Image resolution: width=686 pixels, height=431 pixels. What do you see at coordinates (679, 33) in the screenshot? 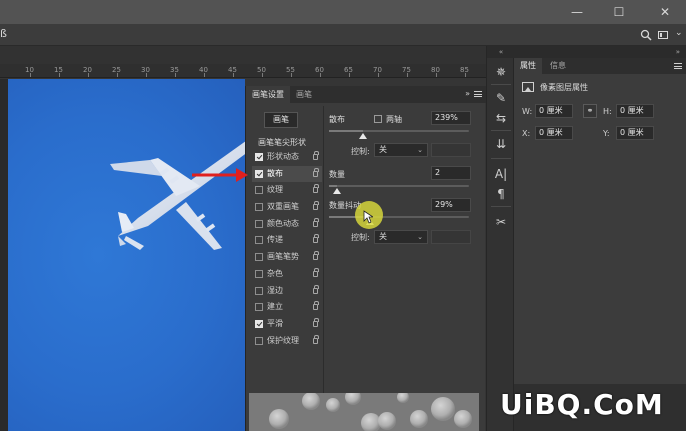
I see `chevron-down-icon: ⌄` at bounding box center [679, 33].